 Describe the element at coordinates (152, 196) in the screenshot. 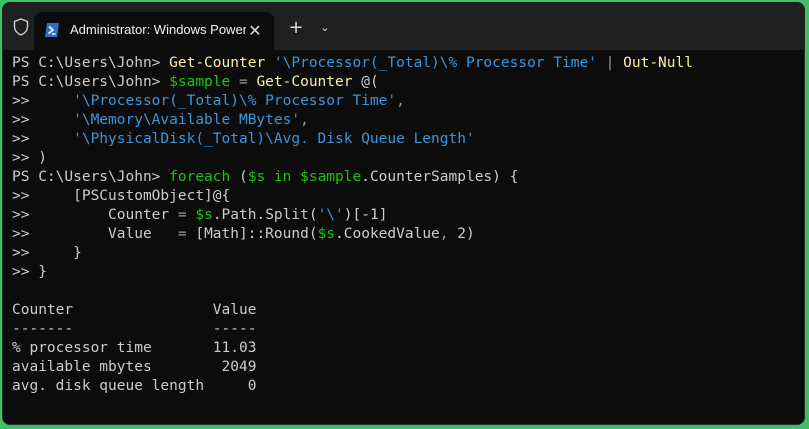

I see `terminal-token: [PSCustomObject]@{` at that location.